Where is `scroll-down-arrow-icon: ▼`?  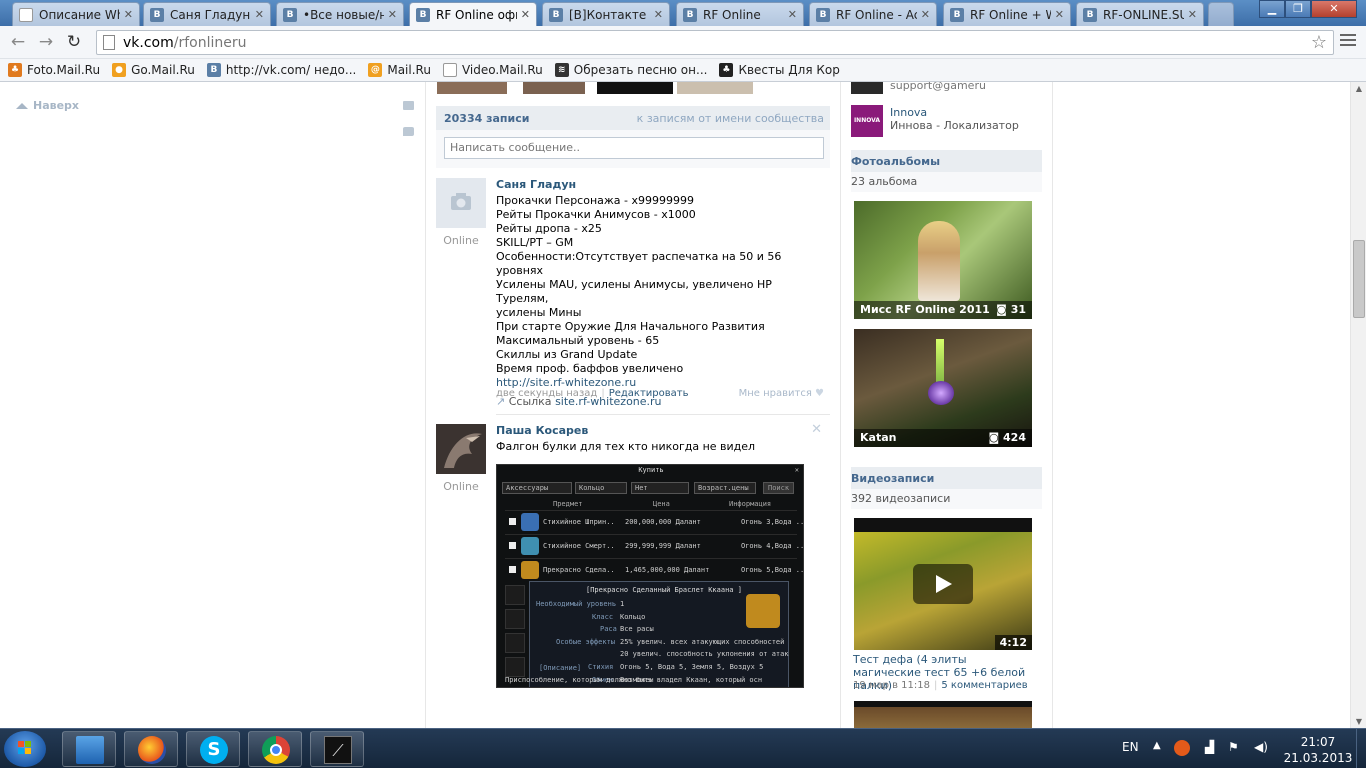
scroll-down-arrow-icon: ▼ is located at coordinates (1359, 721).